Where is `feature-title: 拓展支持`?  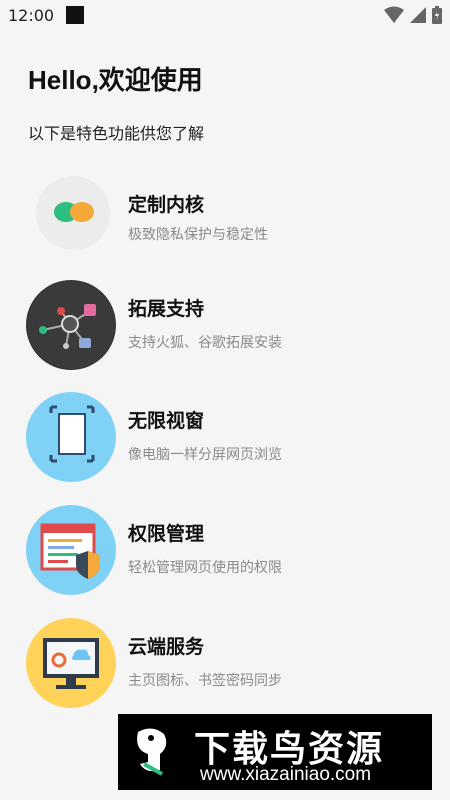 feature-title: 拓展支持 is located at coordinates (166, 309).